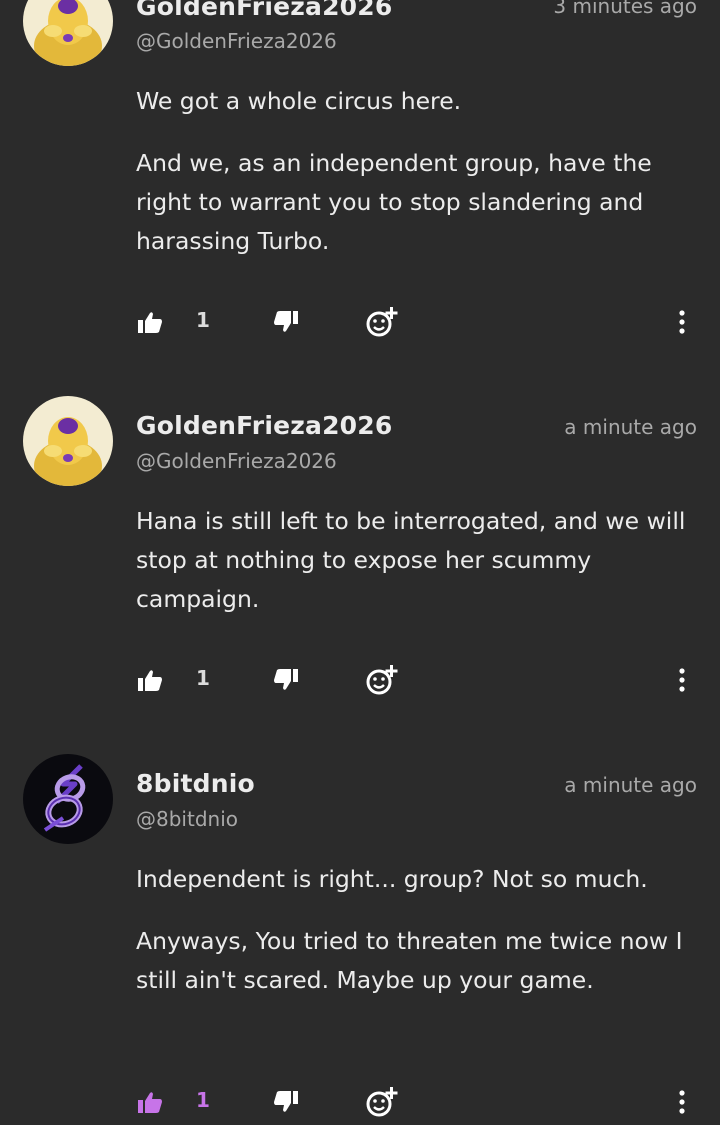  What do you see at coordinates (625, 9) in the screenshot?
I see `timestamp: 3 minutes ago` at bounding box center [625, 9].